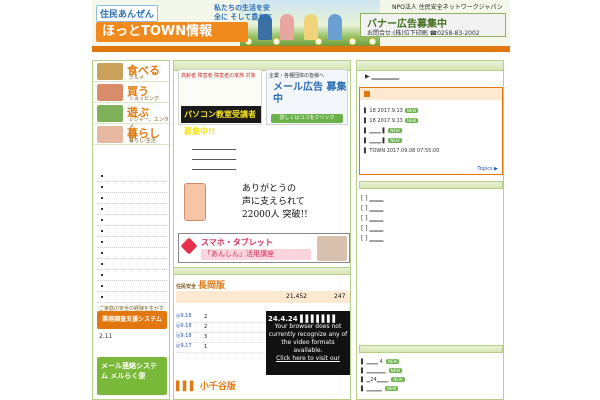  I want to click on left-link-list, so click(132, 237).